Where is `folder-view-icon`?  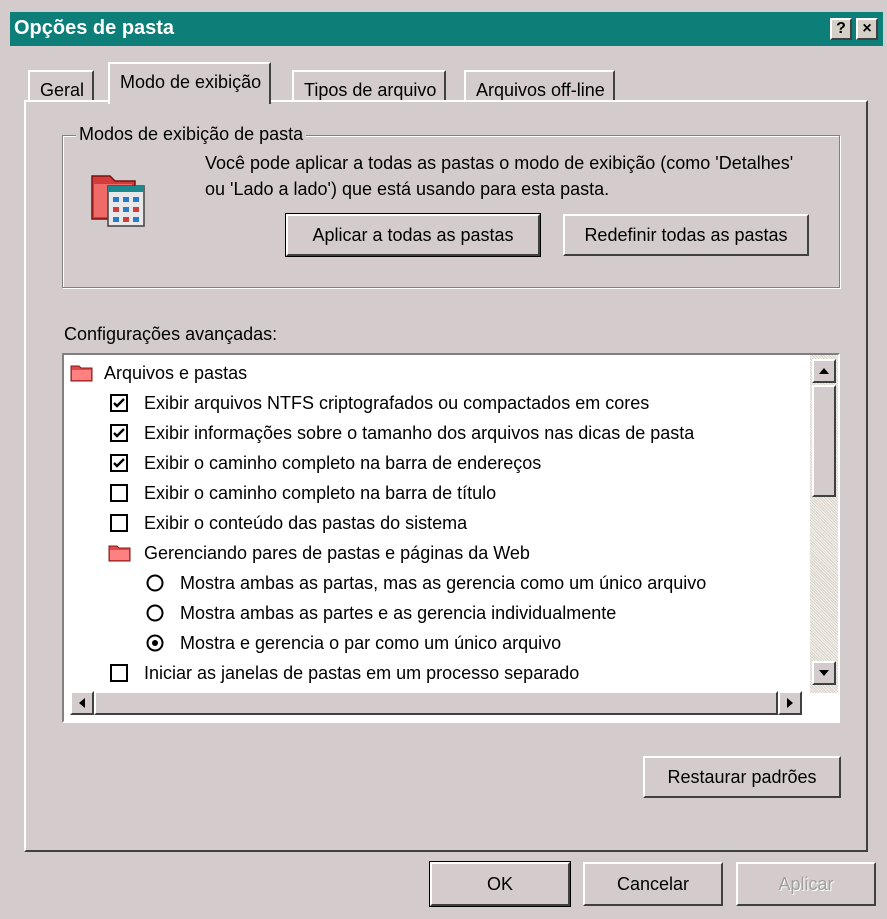
folder-view-icon is located at coordinates (120, 198).